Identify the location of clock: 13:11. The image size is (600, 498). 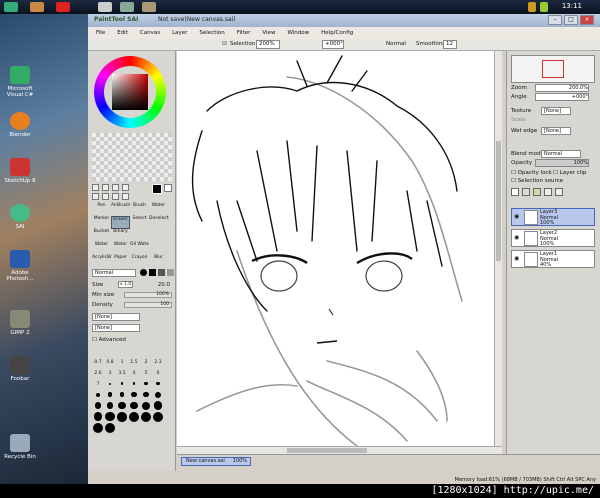
(572, 6).